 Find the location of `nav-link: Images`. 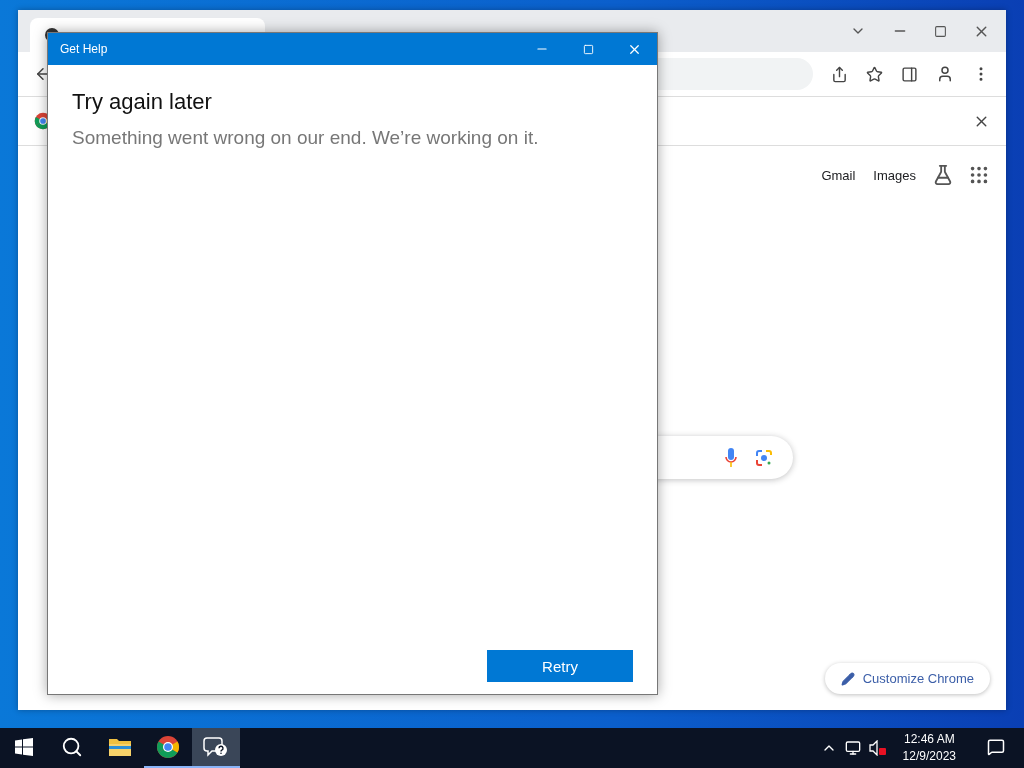

nav-link: Images is located at coordinates (894, 175).